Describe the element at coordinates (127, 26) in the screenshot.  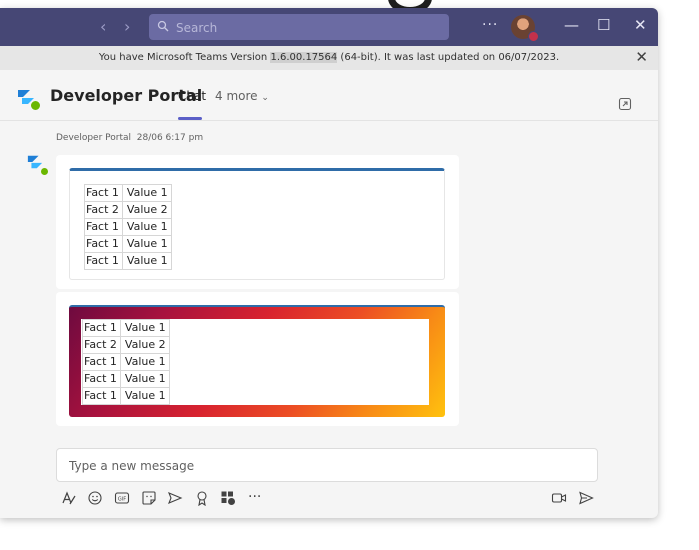
I see `forward-arrow-icon: ›` at that location.